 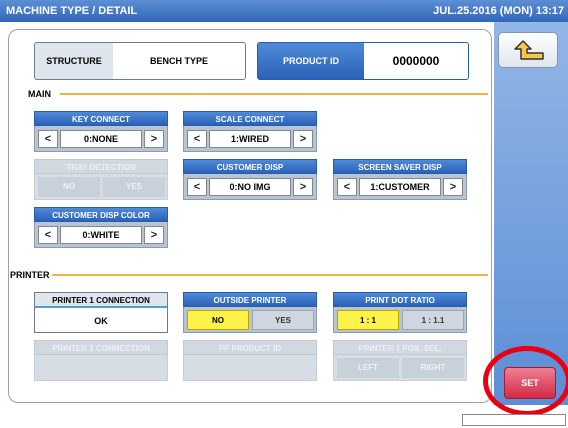 What do you see at coordinates (400, 166) in the screenshot?
I see `screen-saver-disp-title: SCREEN SAVER DISP` at bounding box center [400, 166].